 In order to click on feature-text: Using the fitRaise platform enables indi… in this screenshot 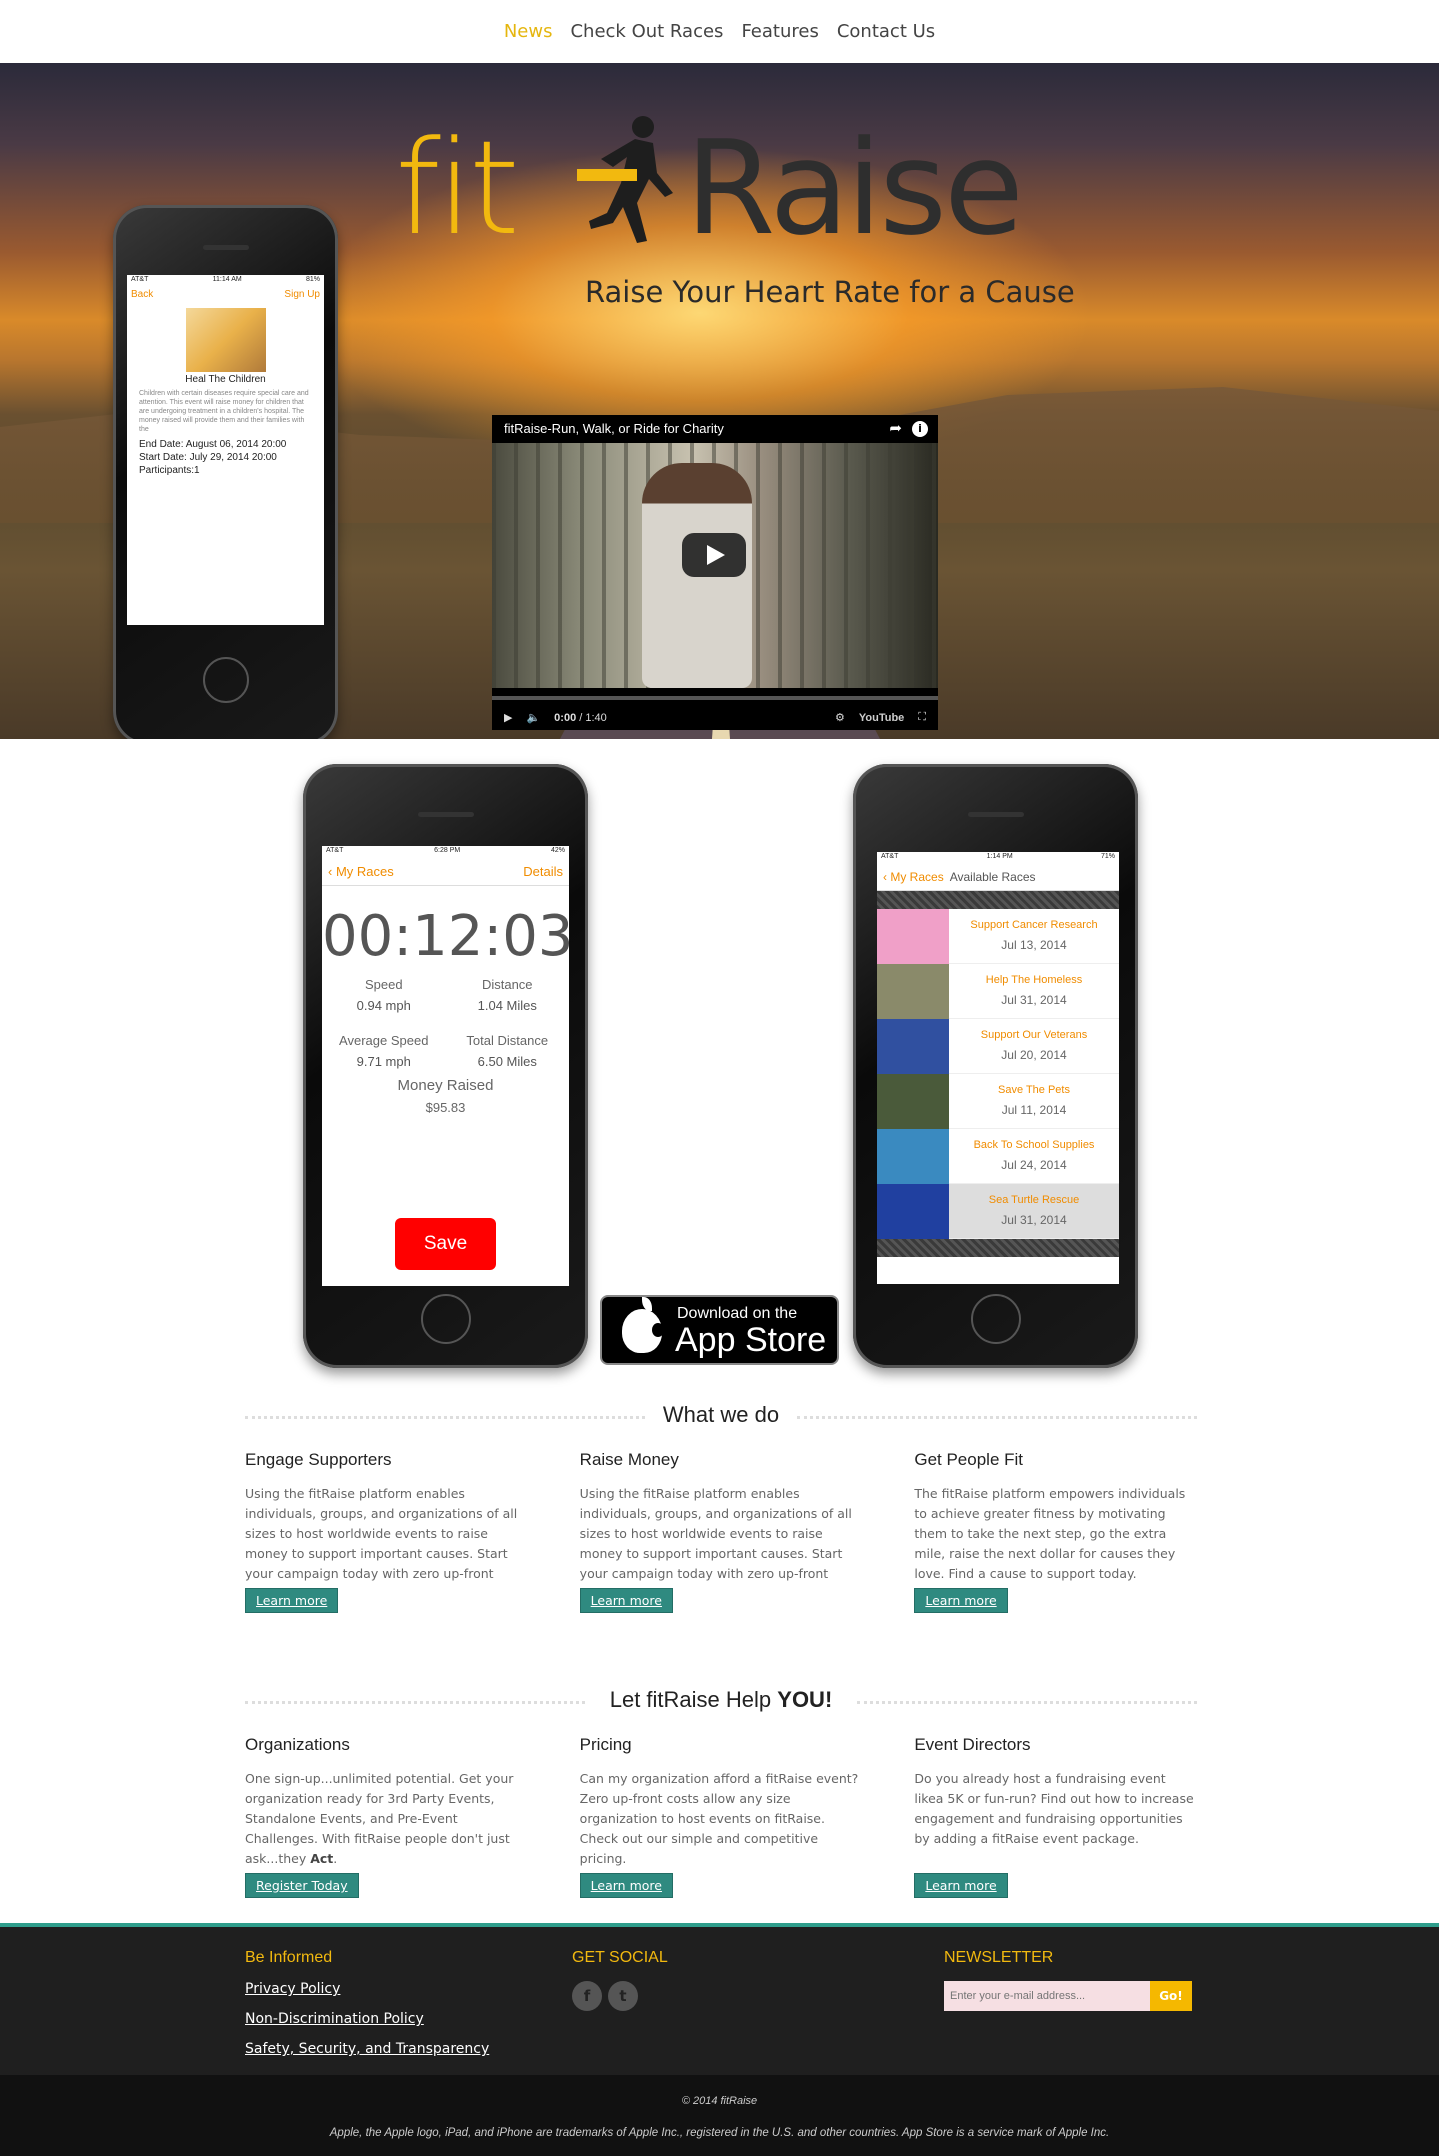, I will do `click(715, 1543)`.